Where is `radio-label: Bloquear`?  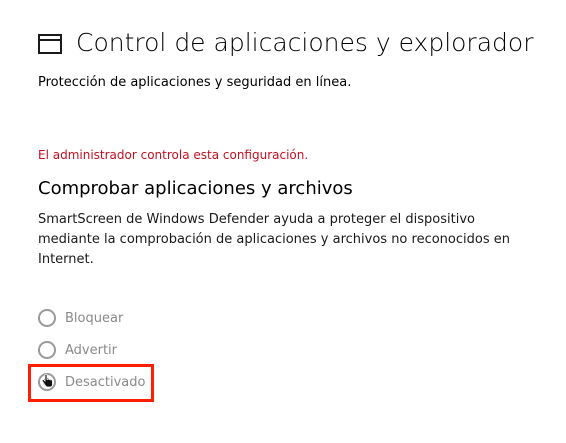 radio-label: Bloquear is located at coordinates (94, 318).